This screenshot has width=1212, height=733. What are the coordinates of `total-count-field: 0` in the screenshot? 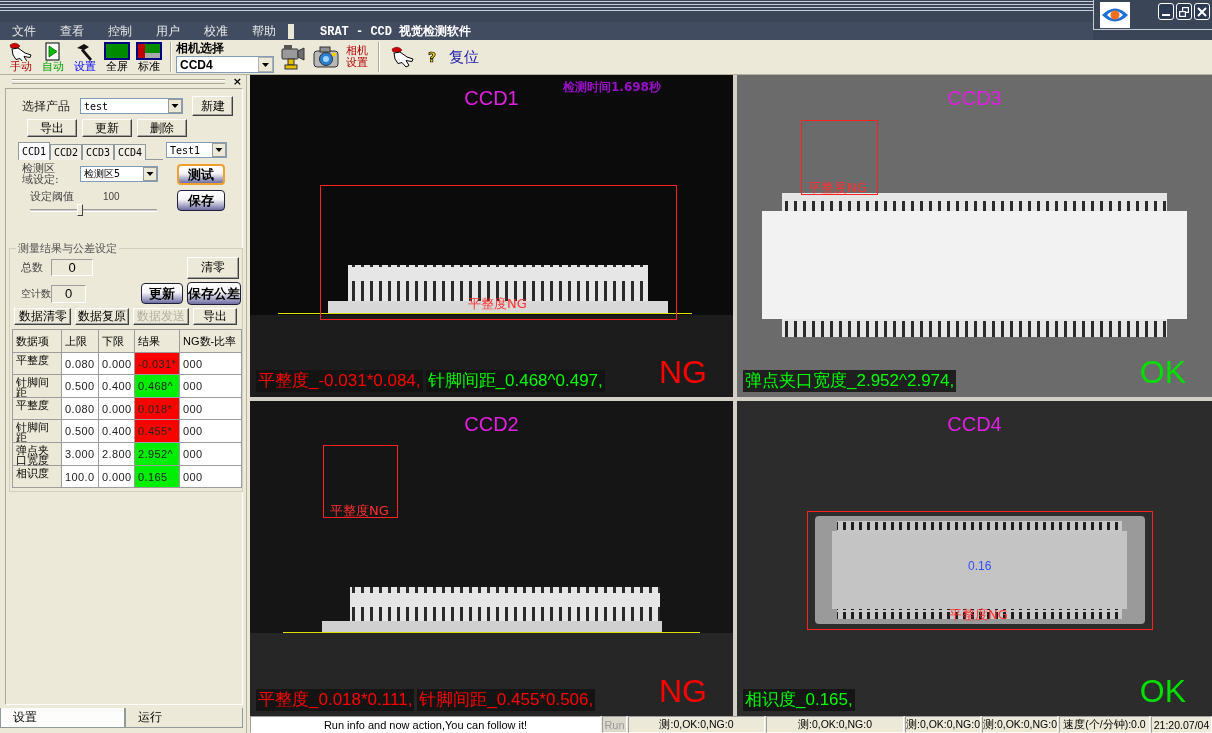 It's located at (72, 267).